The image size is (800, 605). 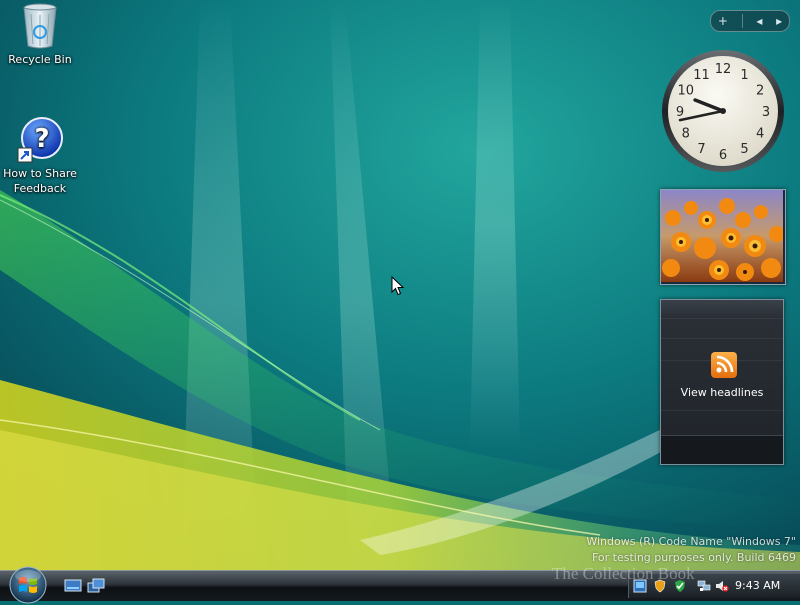 What do you see at coordinates (40, 59) in the screenshot?
I see `desktop-icon-label: Recycle Bin` at bounding box center [40, 59].